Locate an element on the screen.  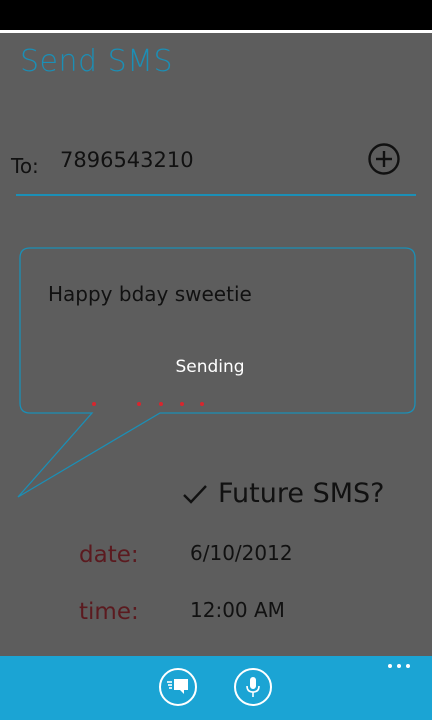
add-icon is located at coordinates (384, 159).